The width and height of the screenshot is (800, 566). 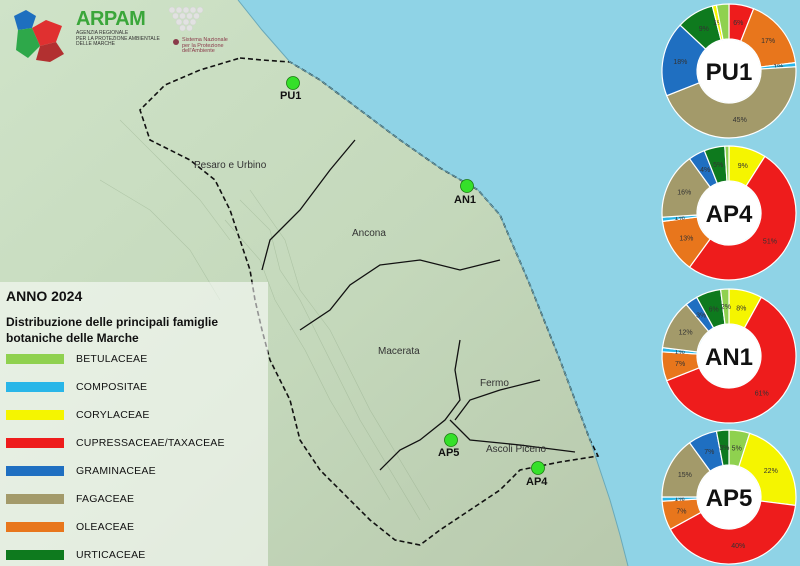 I want to click on legend-item: CORYLACEAE, so click(x=78, y=415).